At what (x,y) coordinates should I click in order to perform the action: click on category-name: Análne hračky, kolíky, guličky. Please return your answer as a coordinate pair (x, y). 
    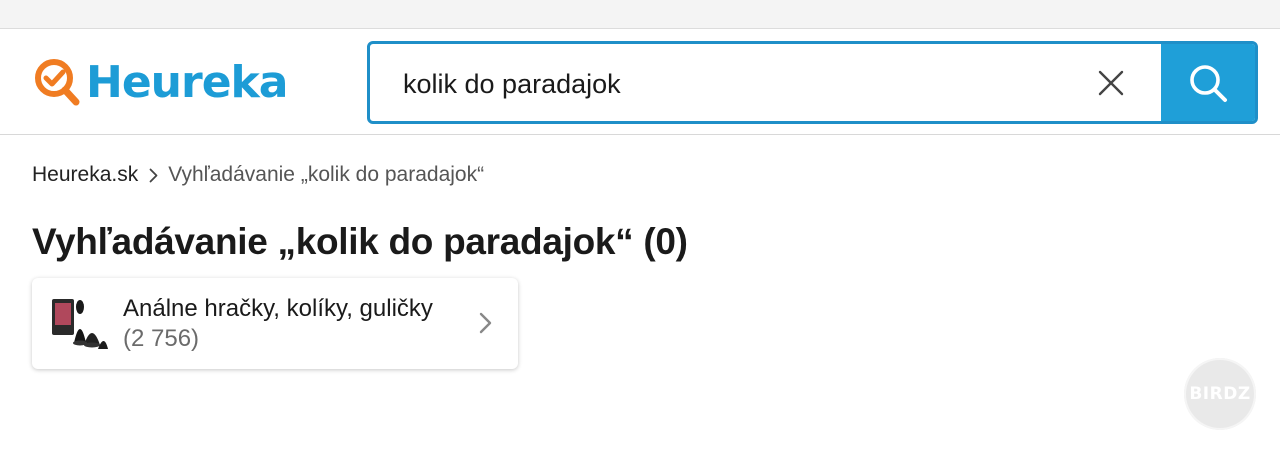
    Looking at the image, I should click on (278, 308).